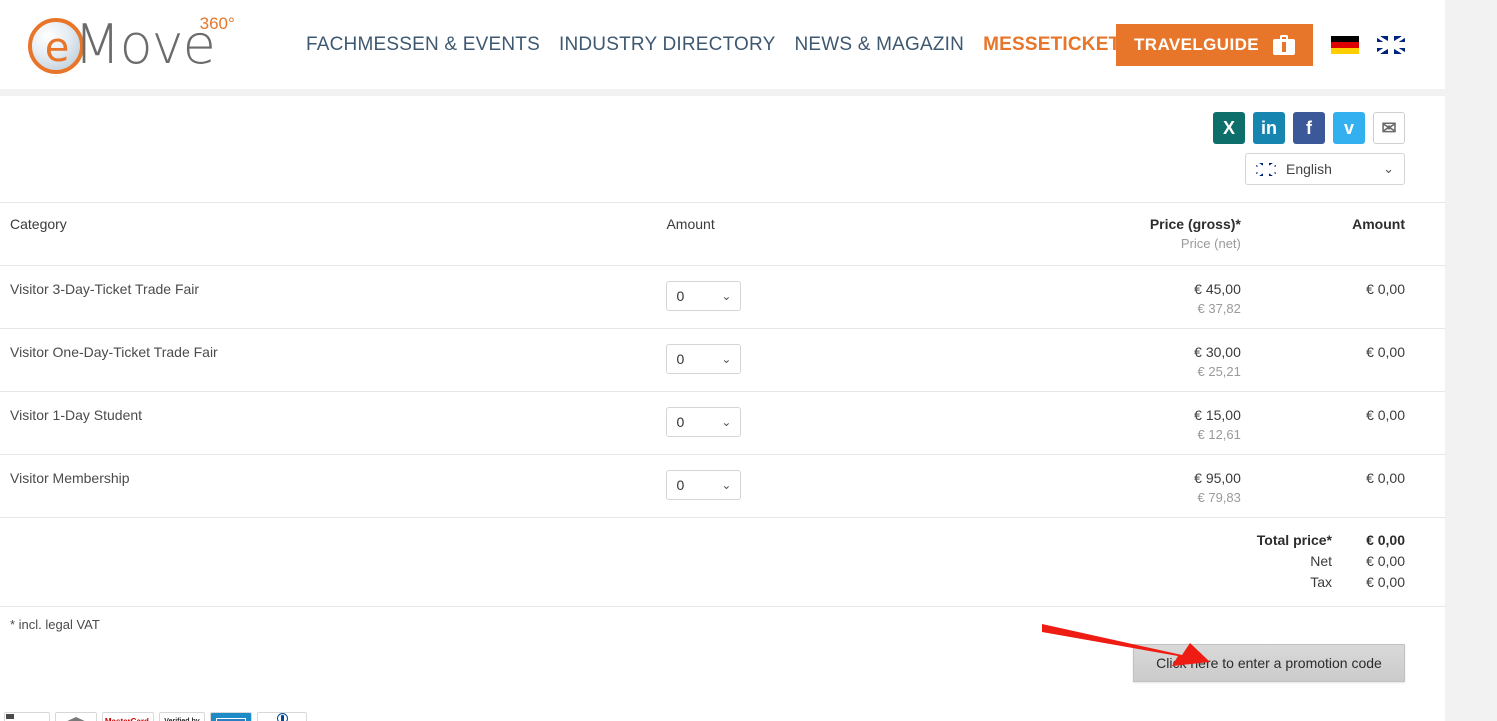  Describe the element at coordinates (1229, 128) in the screenshot. I see `xing-icon: X` at that location.